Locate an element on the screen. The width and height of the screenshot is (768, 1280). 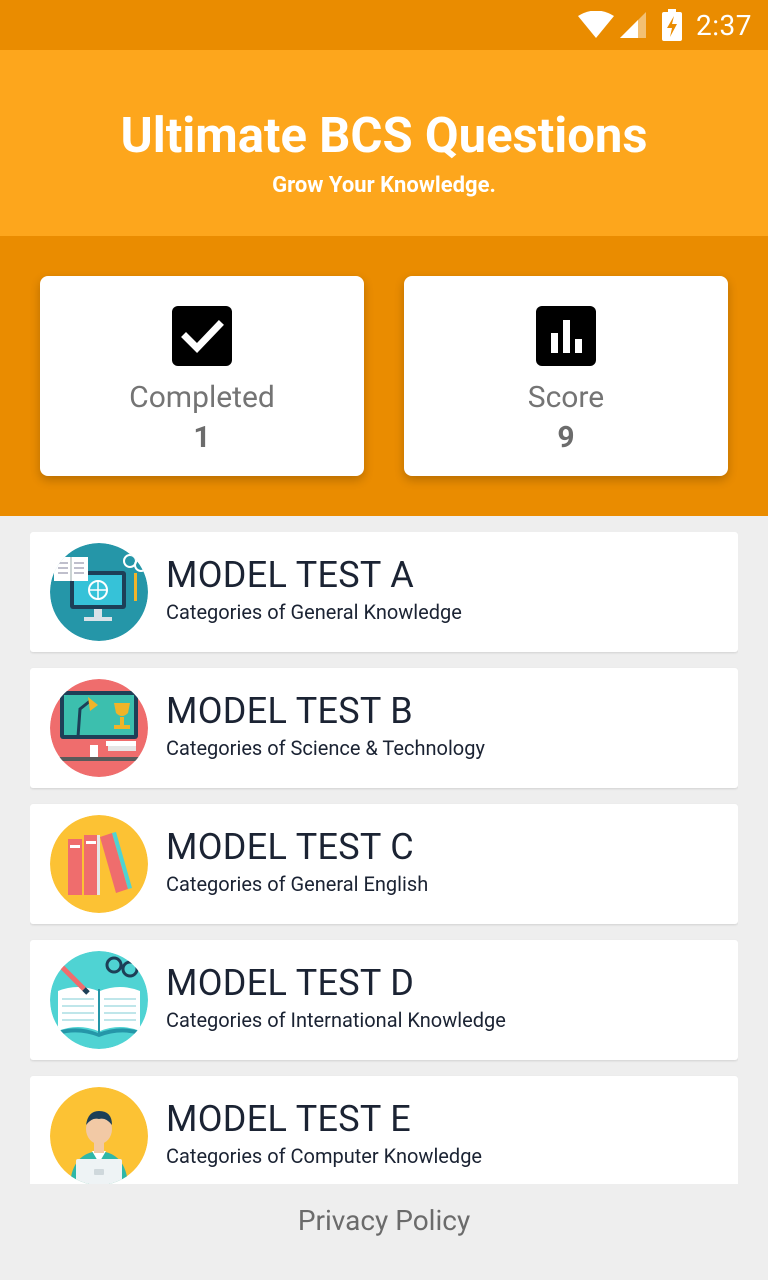
score-label: Score is located at coordinates (566, 397).